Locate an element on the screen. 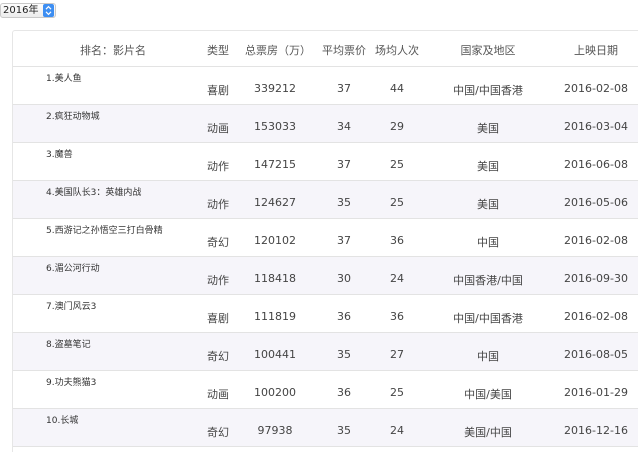  box-office-value: 100200 is located at coordinates (275, 392).